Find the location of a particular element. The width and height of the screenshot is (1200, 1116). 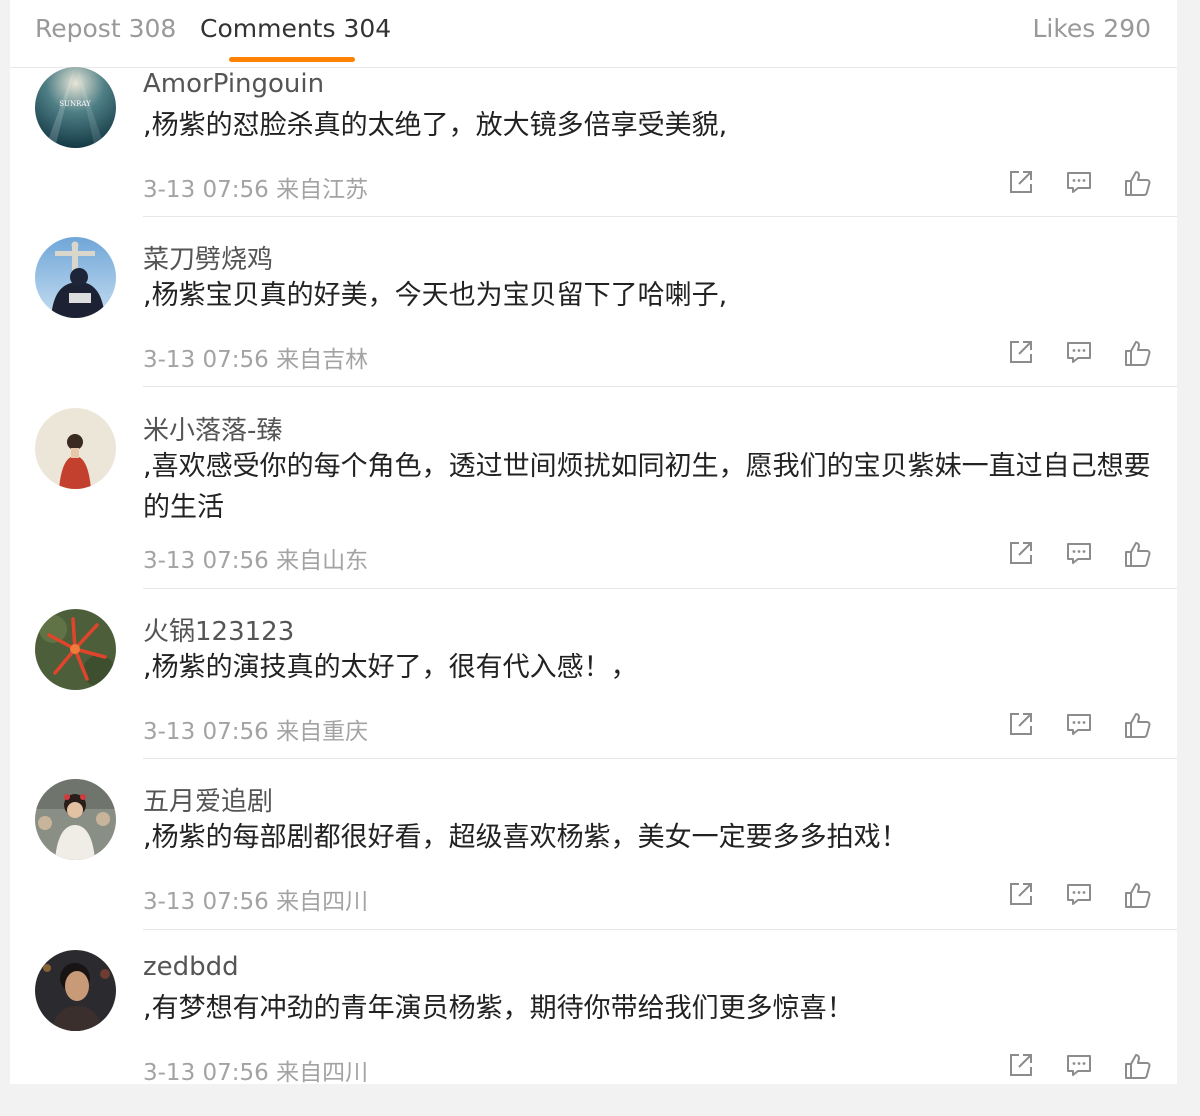

avatar: SUNRAY is located at coordinates (75, 107).